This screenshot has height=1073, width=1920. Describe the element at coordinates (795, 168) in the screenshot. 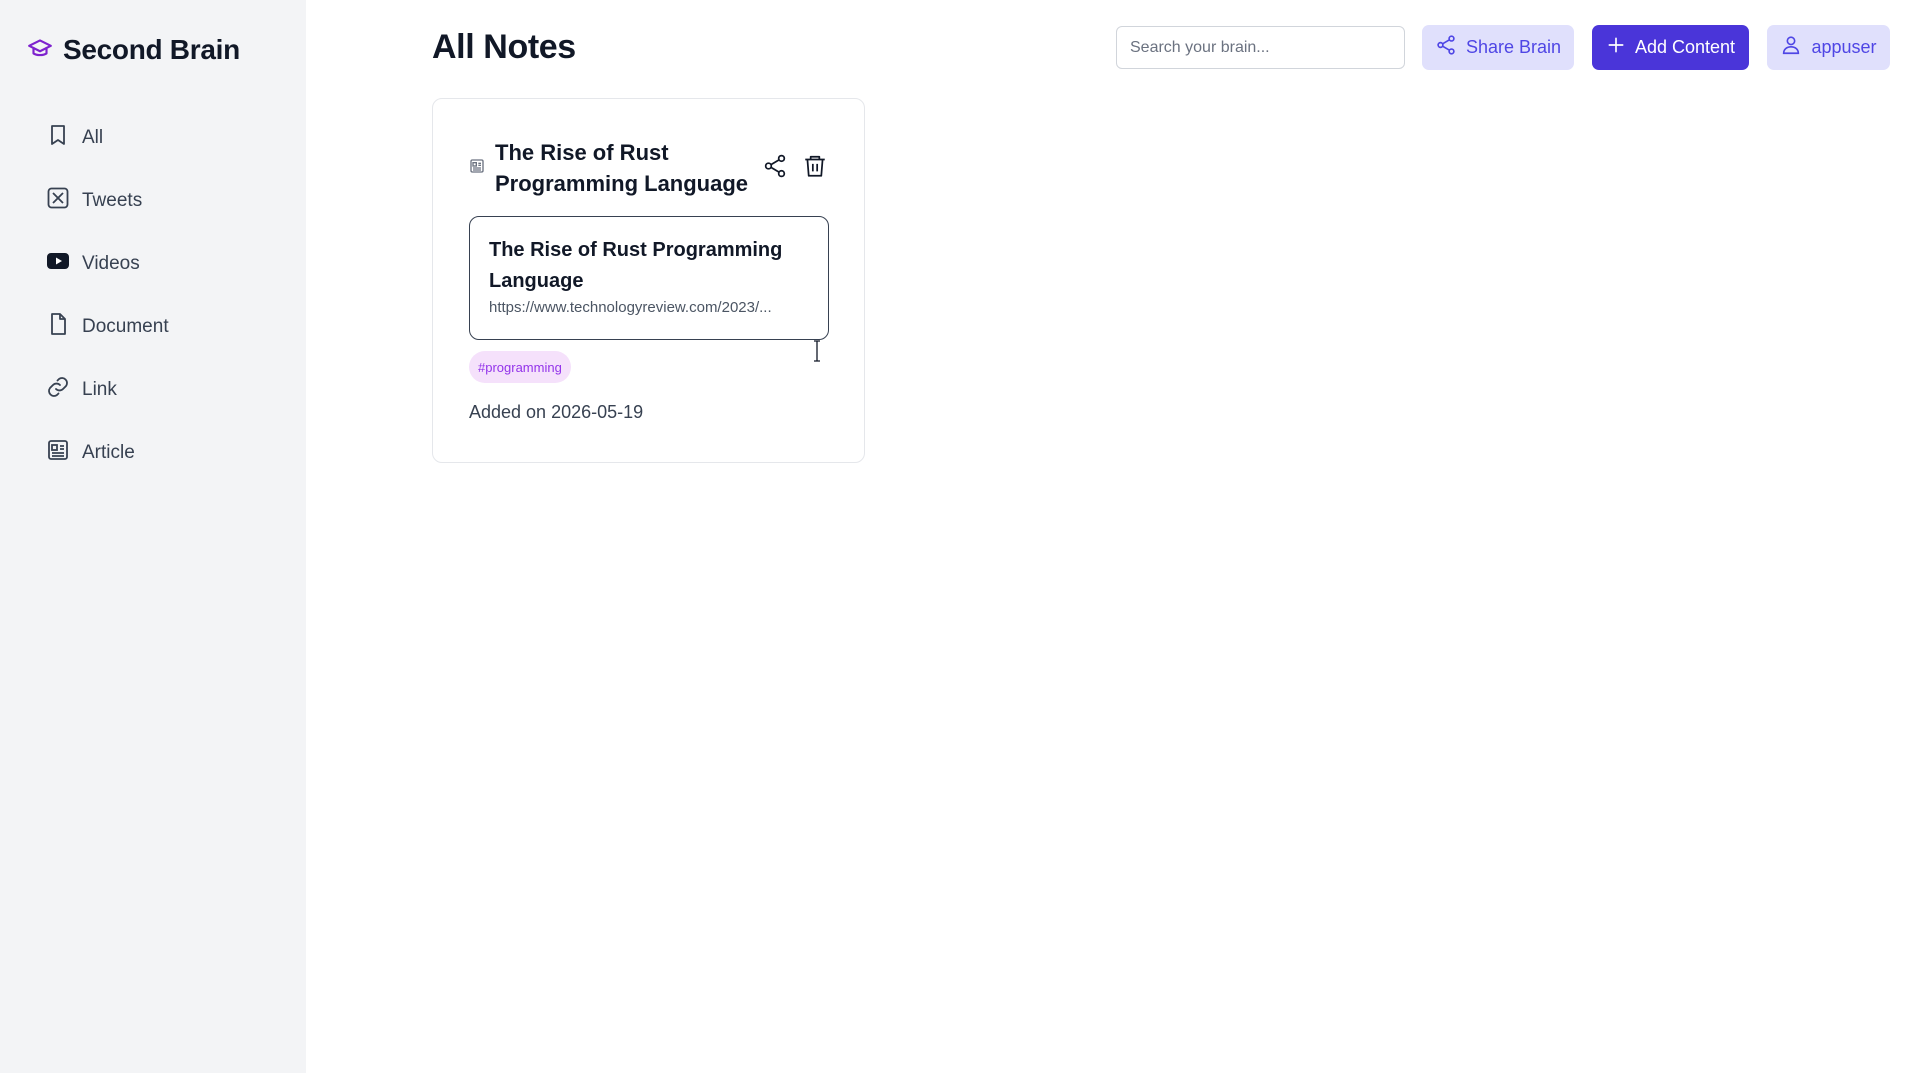

I see `note-actions` at that location.